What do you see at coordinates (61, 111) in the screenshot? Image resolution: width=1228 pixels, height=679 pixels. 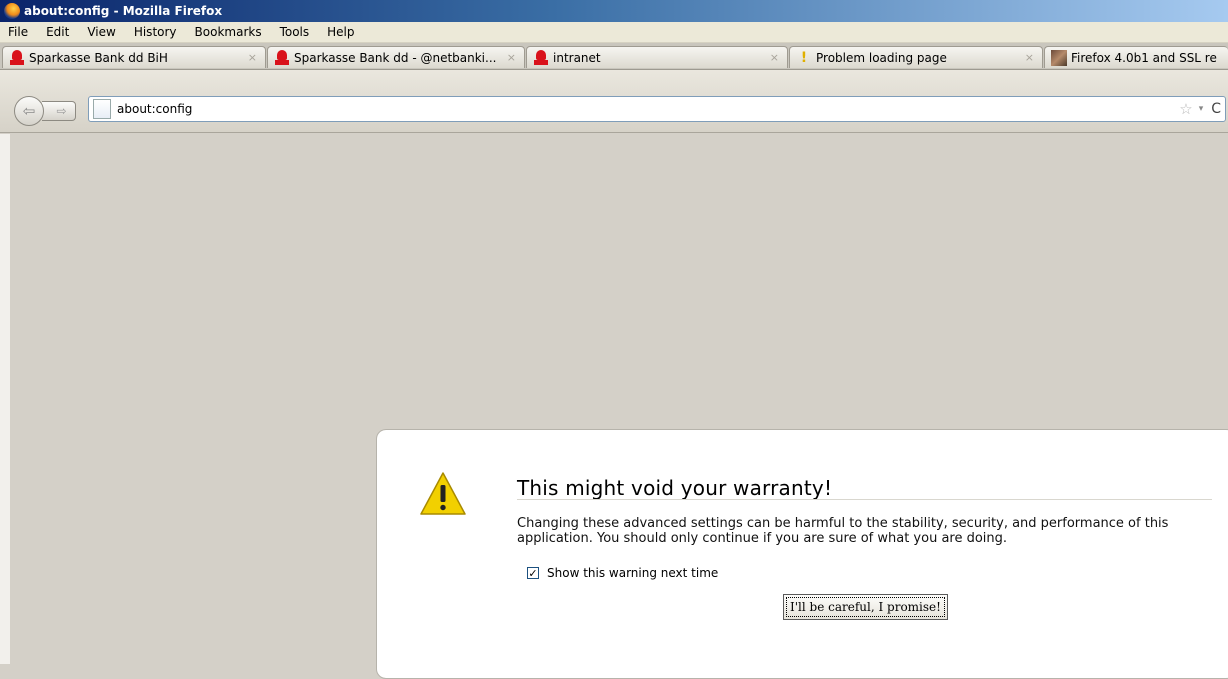 I see `forward-arrow-icon: ⇨` at bounding box center [61, 111].